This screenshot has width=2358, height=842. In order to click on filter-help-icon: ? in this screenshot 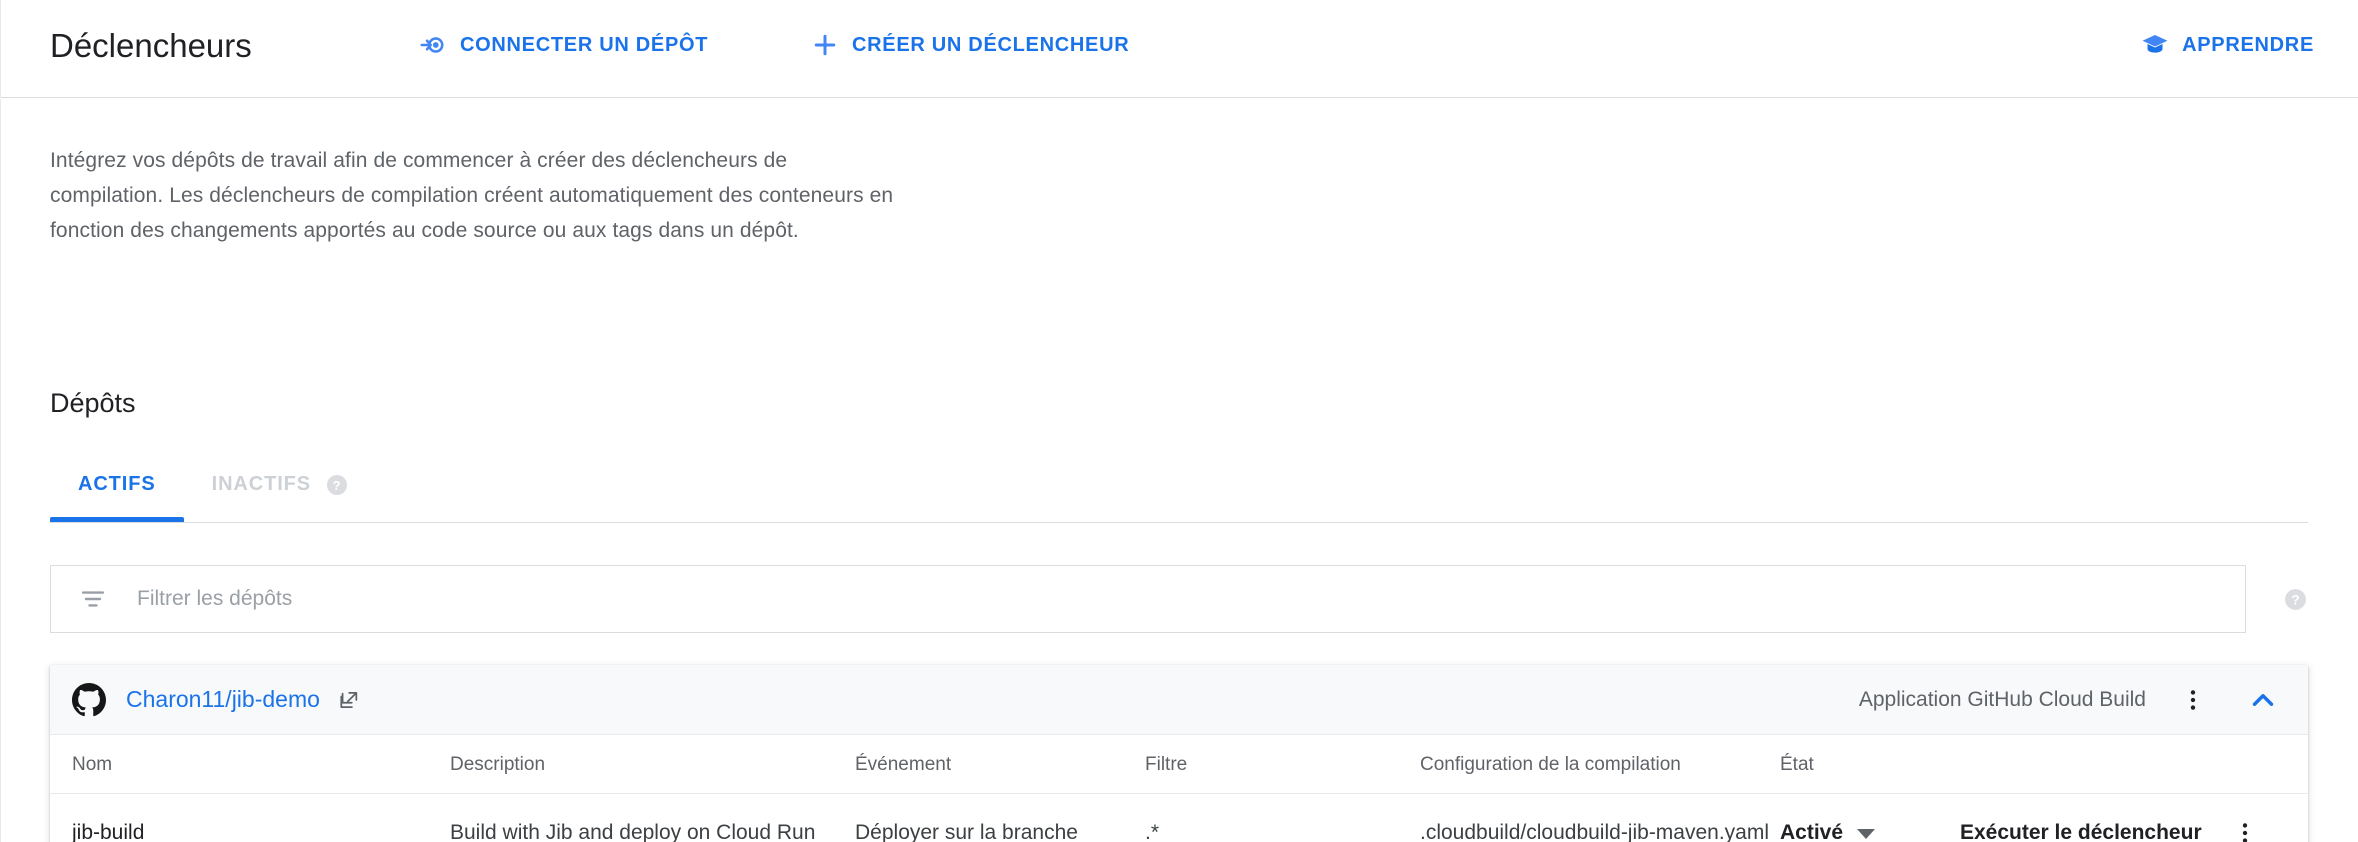, I will do `click(2295, 599)`.